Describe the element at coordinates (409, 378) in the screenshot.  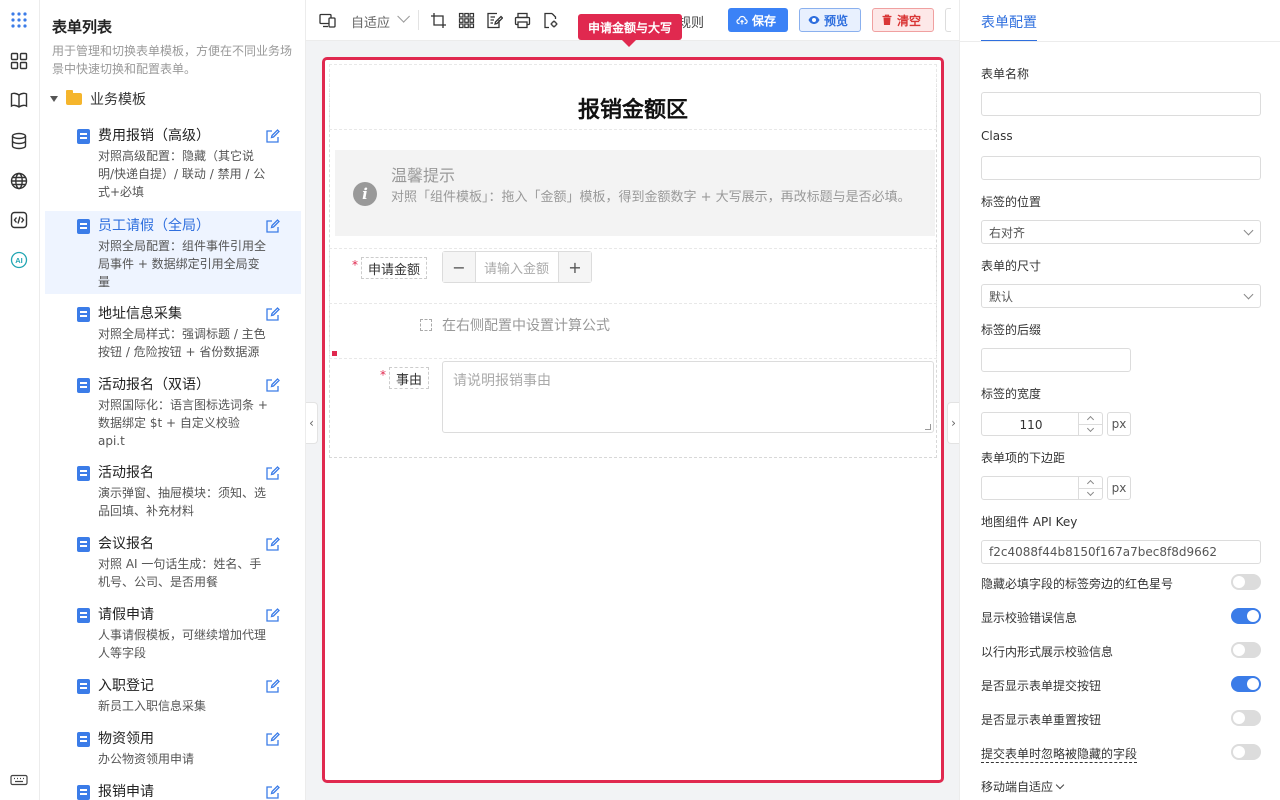
I see `reason-label: 事由` at that location.